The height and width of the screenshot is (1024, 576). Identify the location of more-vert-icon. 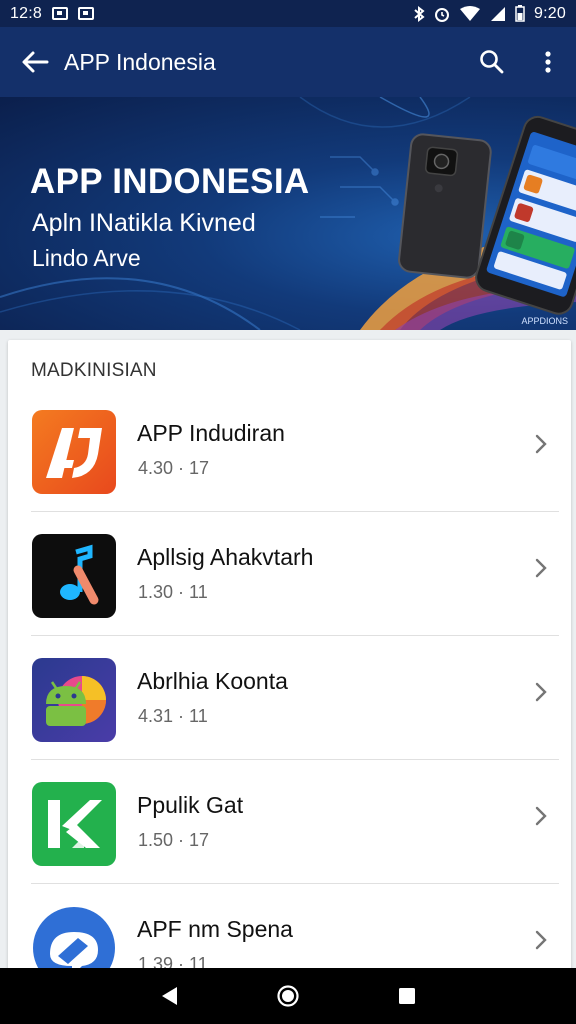
(548, 62).